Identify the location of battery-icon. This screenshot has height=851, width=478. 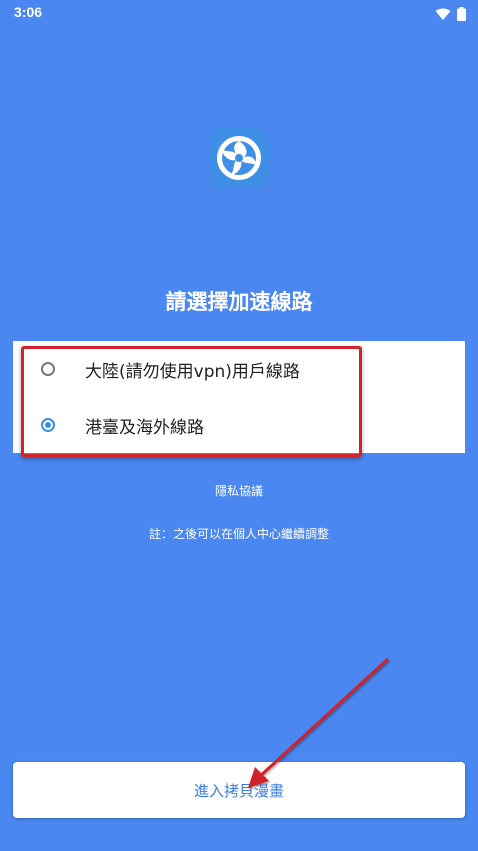
(461, 15).